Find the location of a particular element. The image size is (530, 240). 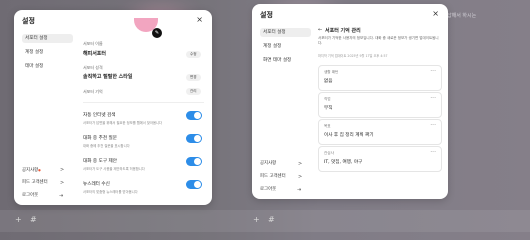

supporter-persona-value: 솔직하고 털털한 스타일 is located at coordinates (108, 77).